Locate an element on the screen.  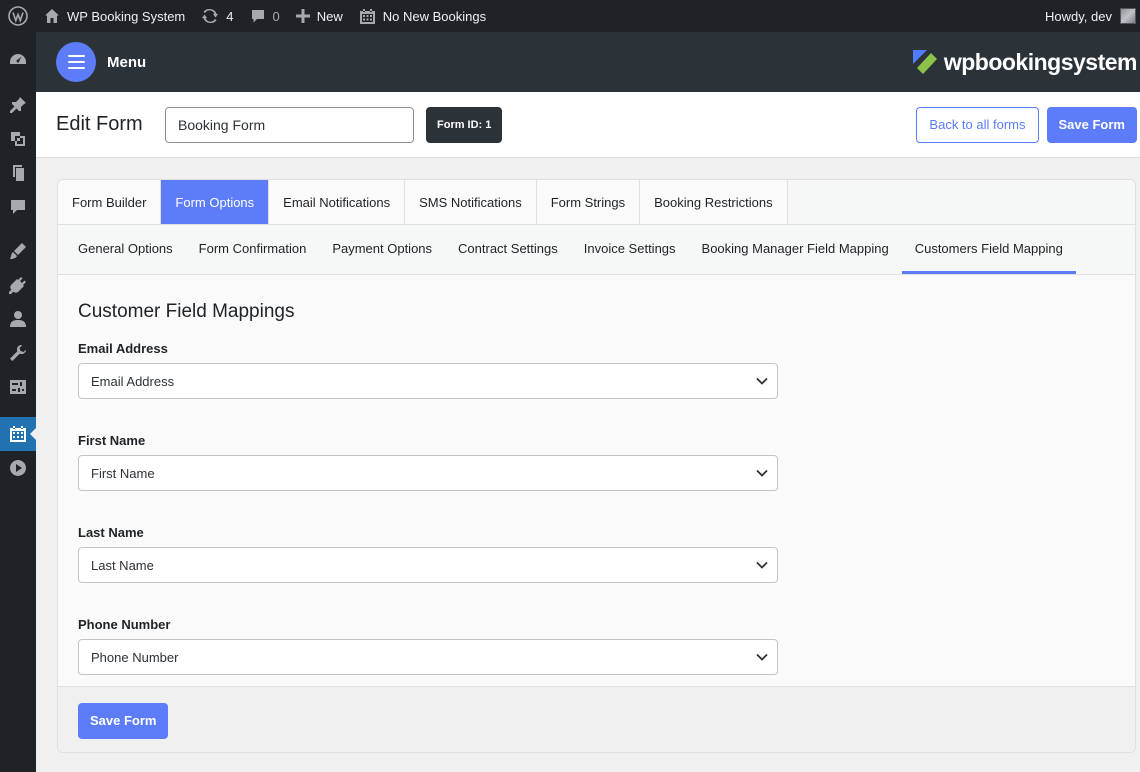
bookings-link: No New Bookings is located at coordinates (422, 16).